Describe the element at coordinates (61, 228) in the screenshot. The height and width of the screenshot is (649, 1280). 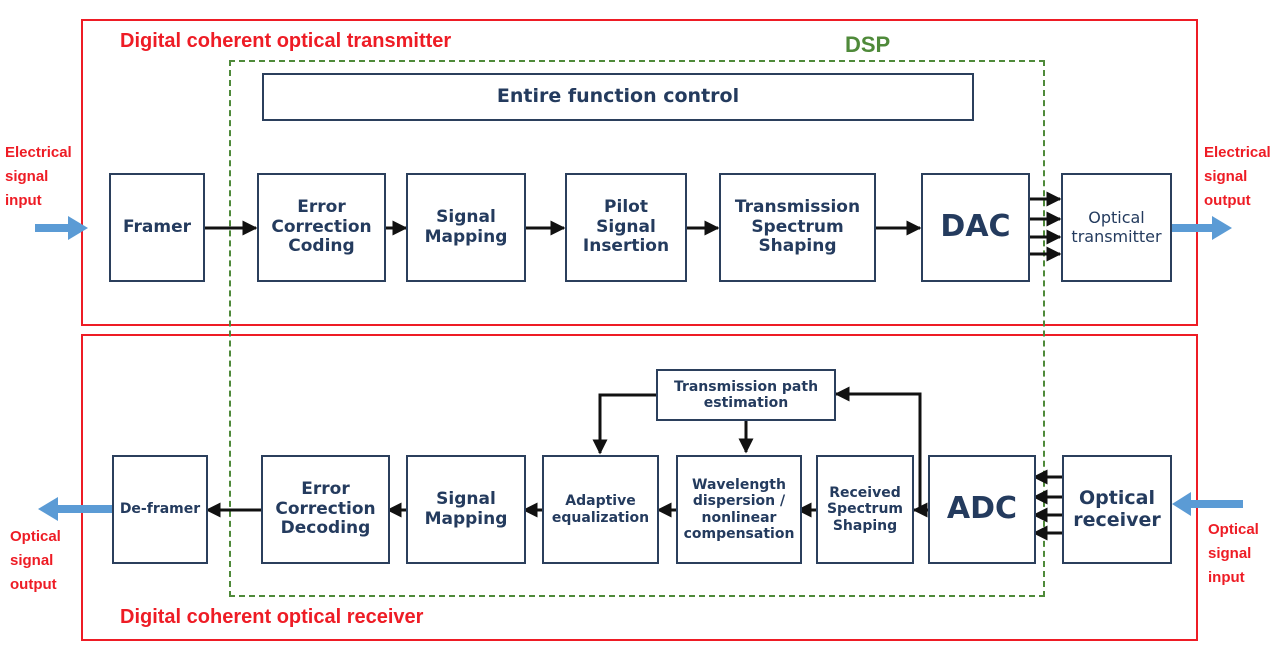
I see `signal-arrow-tx-in` at that location.